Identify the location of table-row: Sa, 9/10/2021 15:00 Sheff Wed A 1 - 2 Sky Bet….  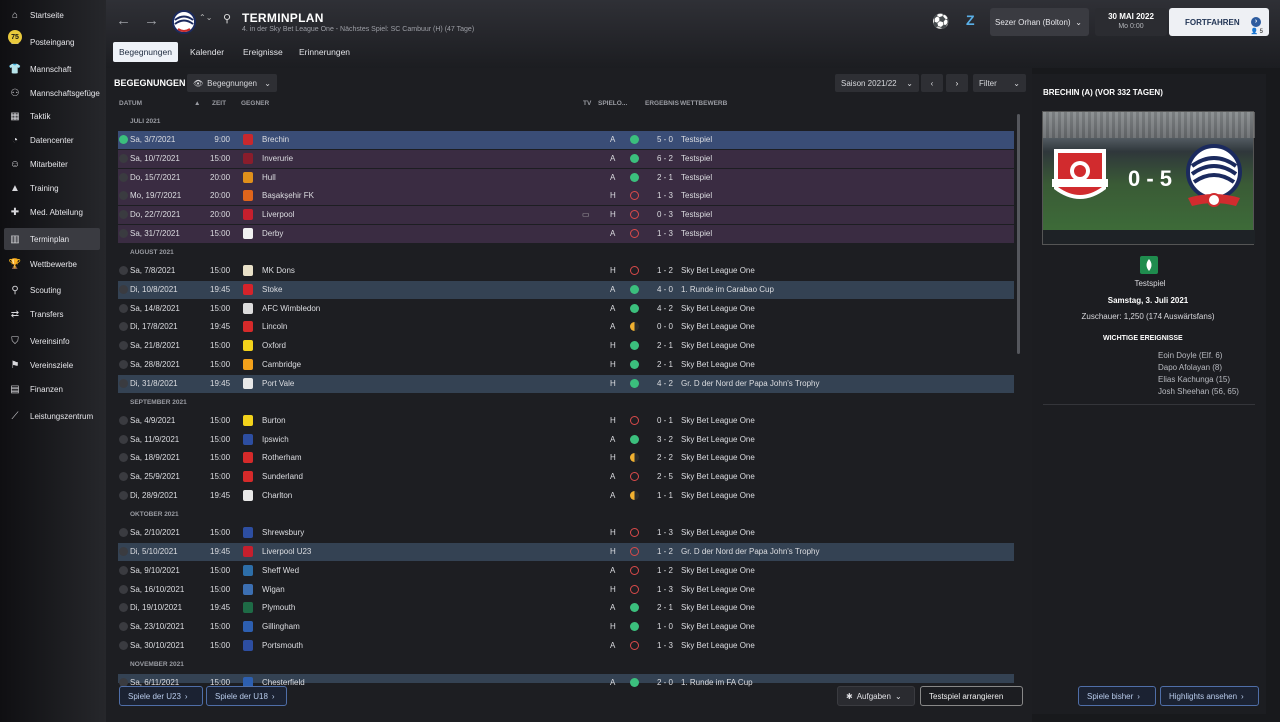
(566, 571).